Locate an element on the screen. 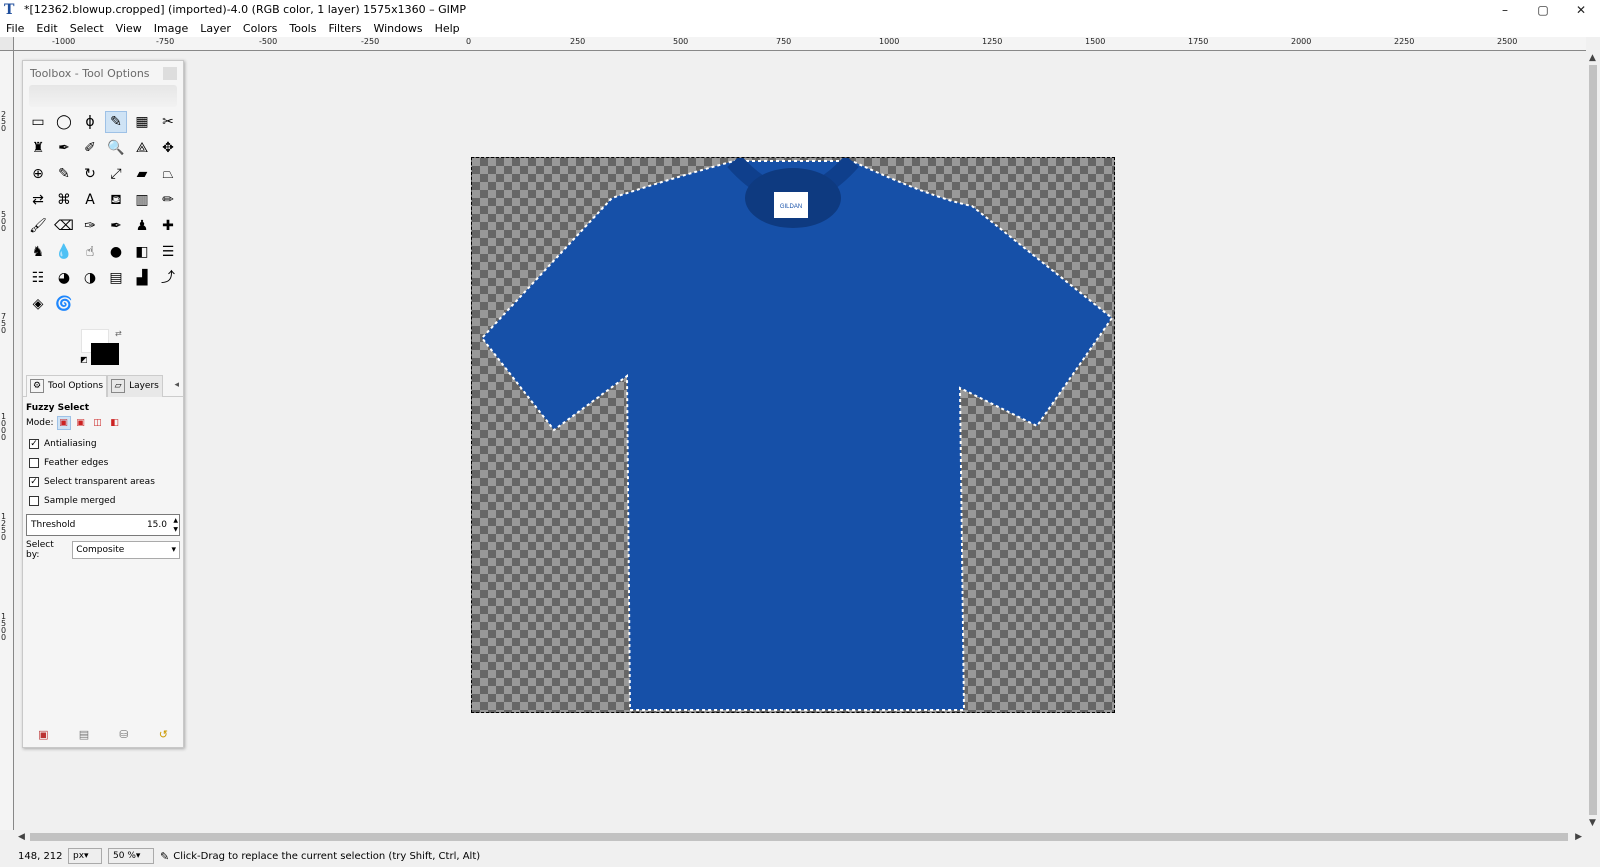  vertical-scrollbar: ▲ ▼ is located at coordinates (1593, 440).